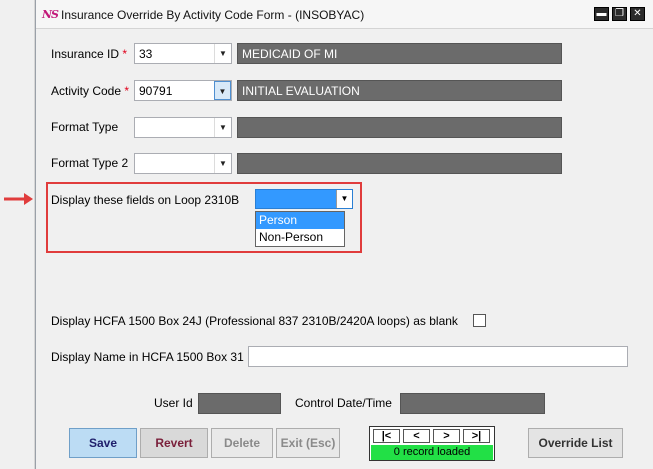  Describe the element at coordinates (183, 127) in the screenshot. I see `format-type-dropdown: ▼` at that location.